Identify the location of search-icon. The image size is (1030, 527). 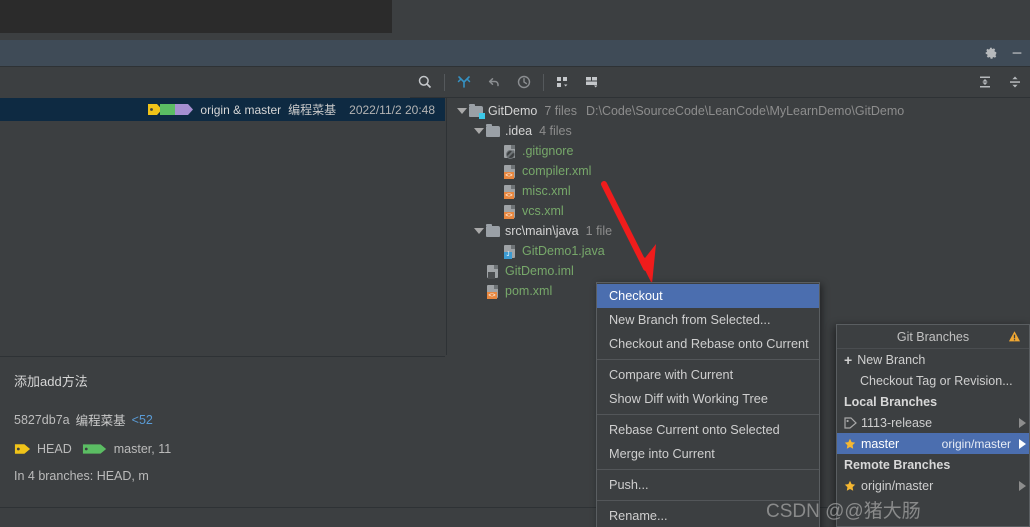
(425, 82).